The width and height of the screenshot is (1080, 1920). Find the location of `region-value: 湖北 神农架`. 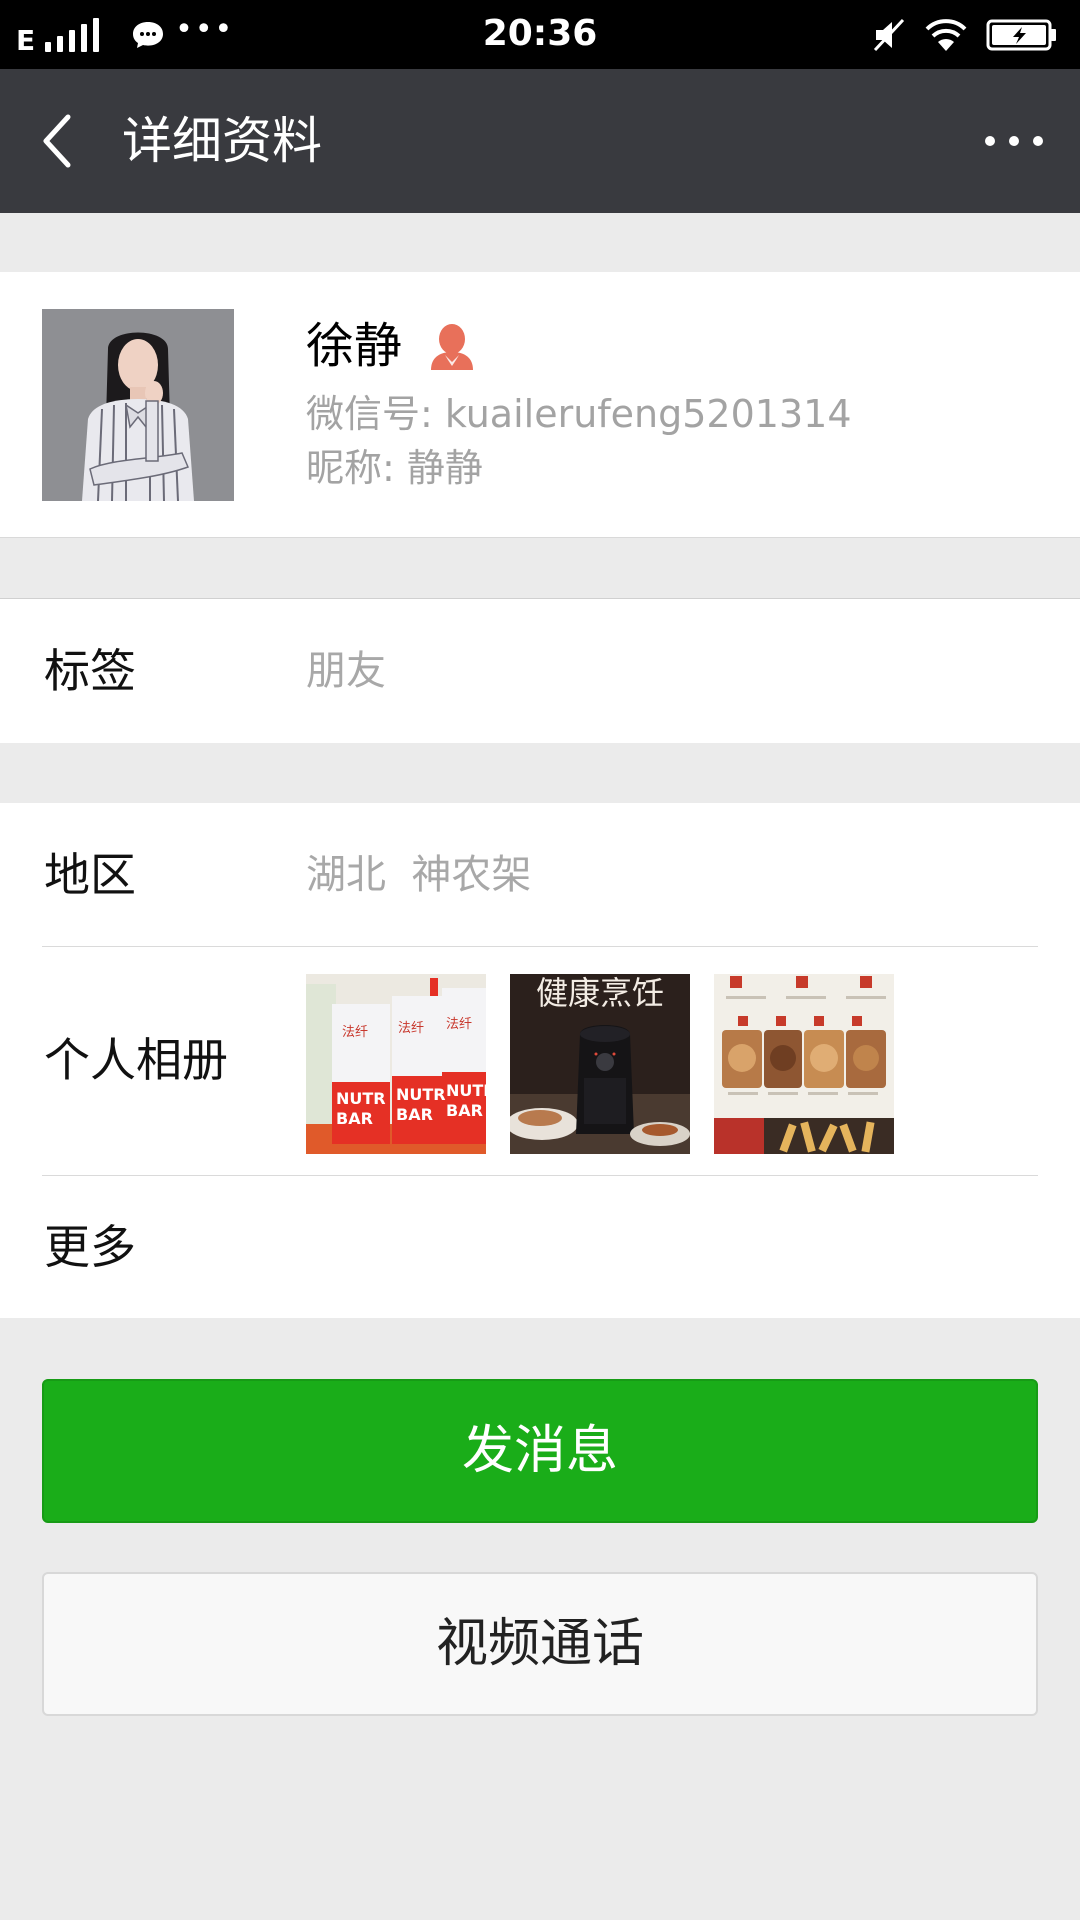

region-value: 湖北 神农架 is located at coordinates (419, 875).